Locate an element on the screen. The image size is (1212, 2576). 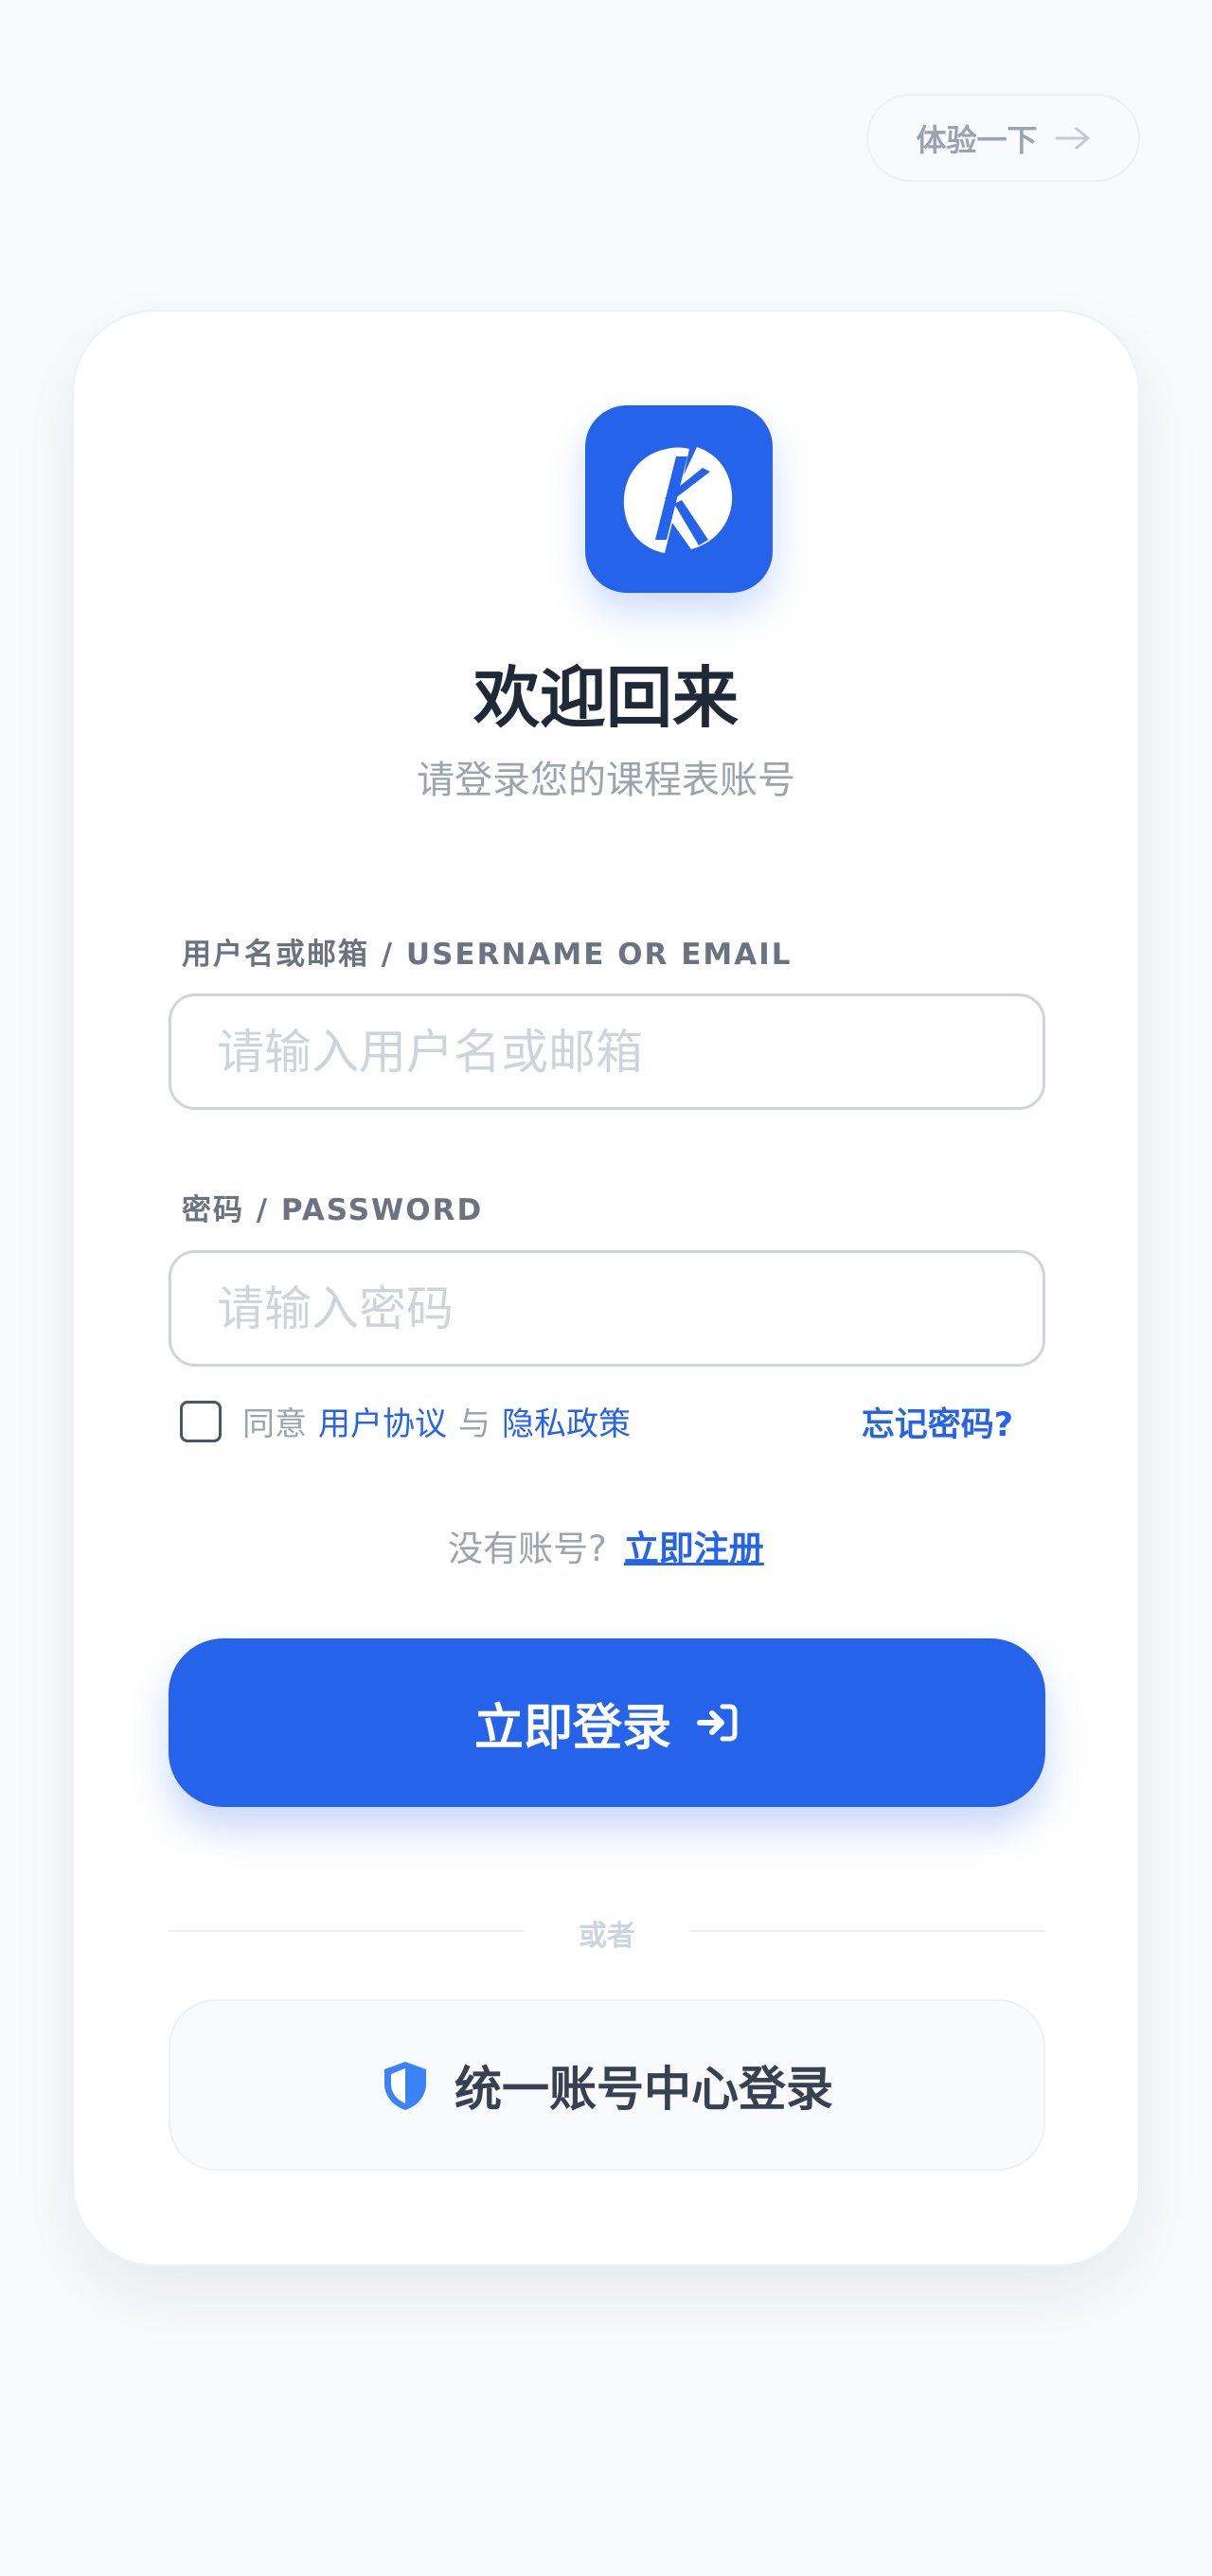
register-row: 没有账号? 立即注册 is located at coordinates (606, 1545).